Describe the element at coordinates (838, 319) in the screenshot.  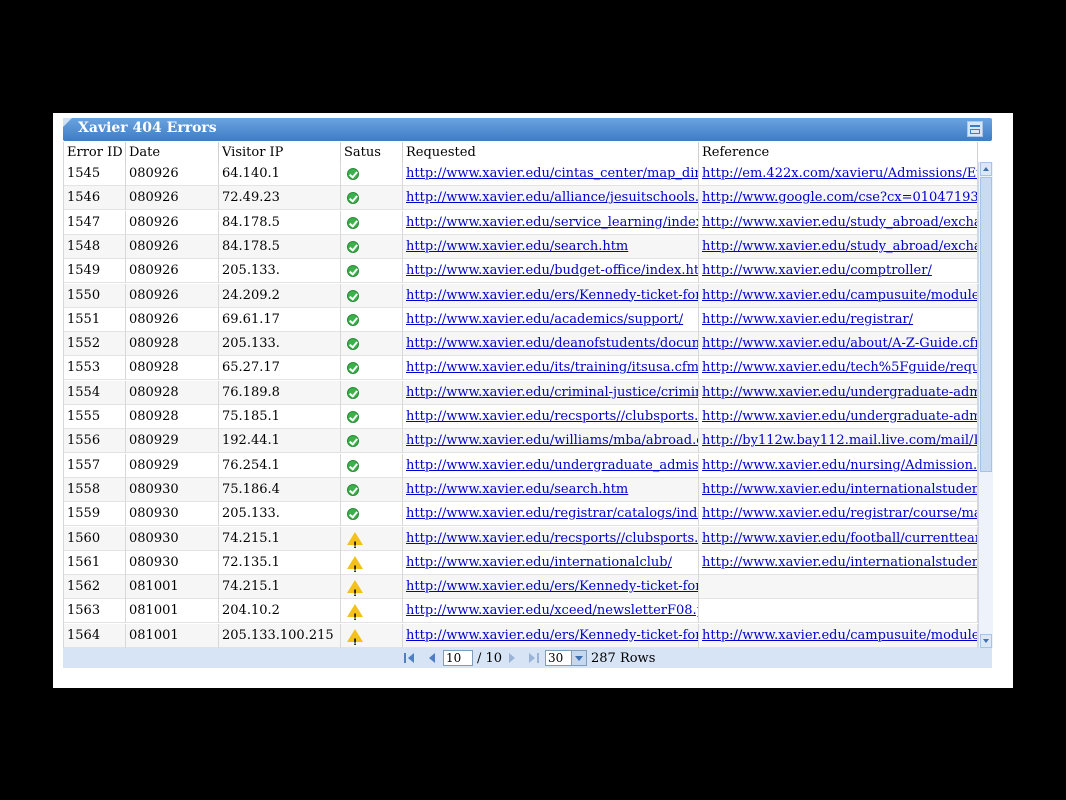
I see `reference-cell: http://www.xavier.edu/registrar/` at that location.